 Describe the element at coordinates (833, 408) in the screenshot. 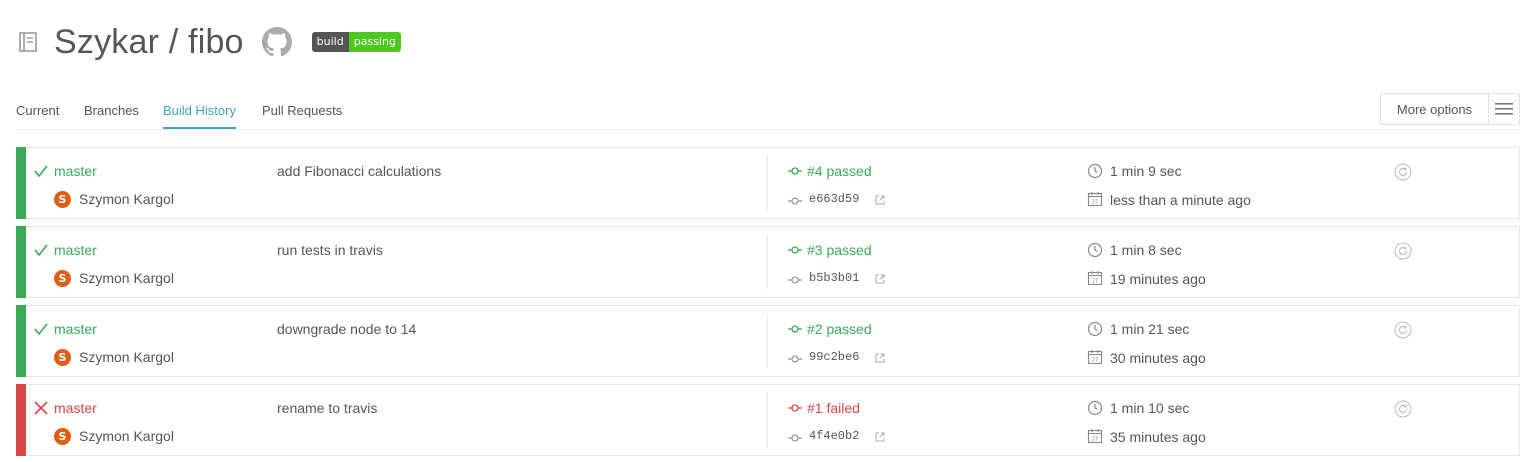

I see `build-number: #1 failed` at that location.